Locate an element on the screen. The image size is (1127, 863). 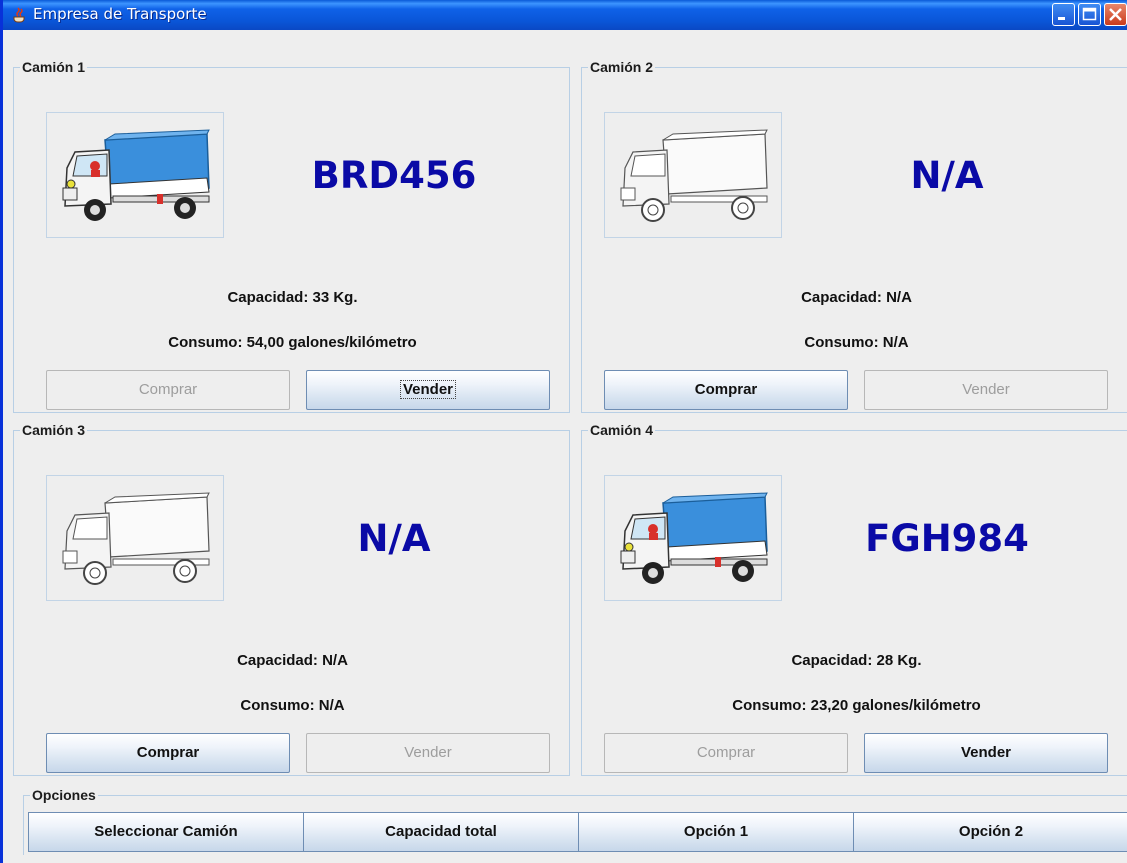
option-2-button: Opción 2 is located at coordinates (990, 832).